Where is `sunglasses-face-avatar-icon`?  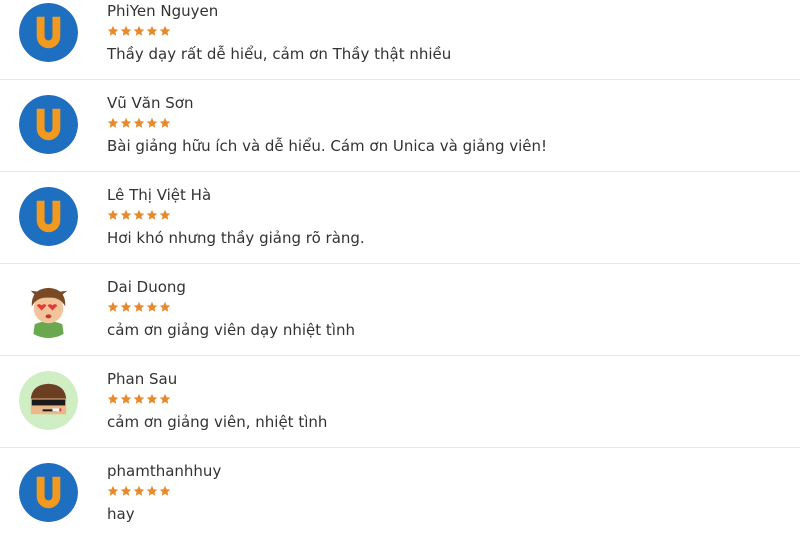
sunglasses-face-avatar-icon is located at coordinates (48, 400).